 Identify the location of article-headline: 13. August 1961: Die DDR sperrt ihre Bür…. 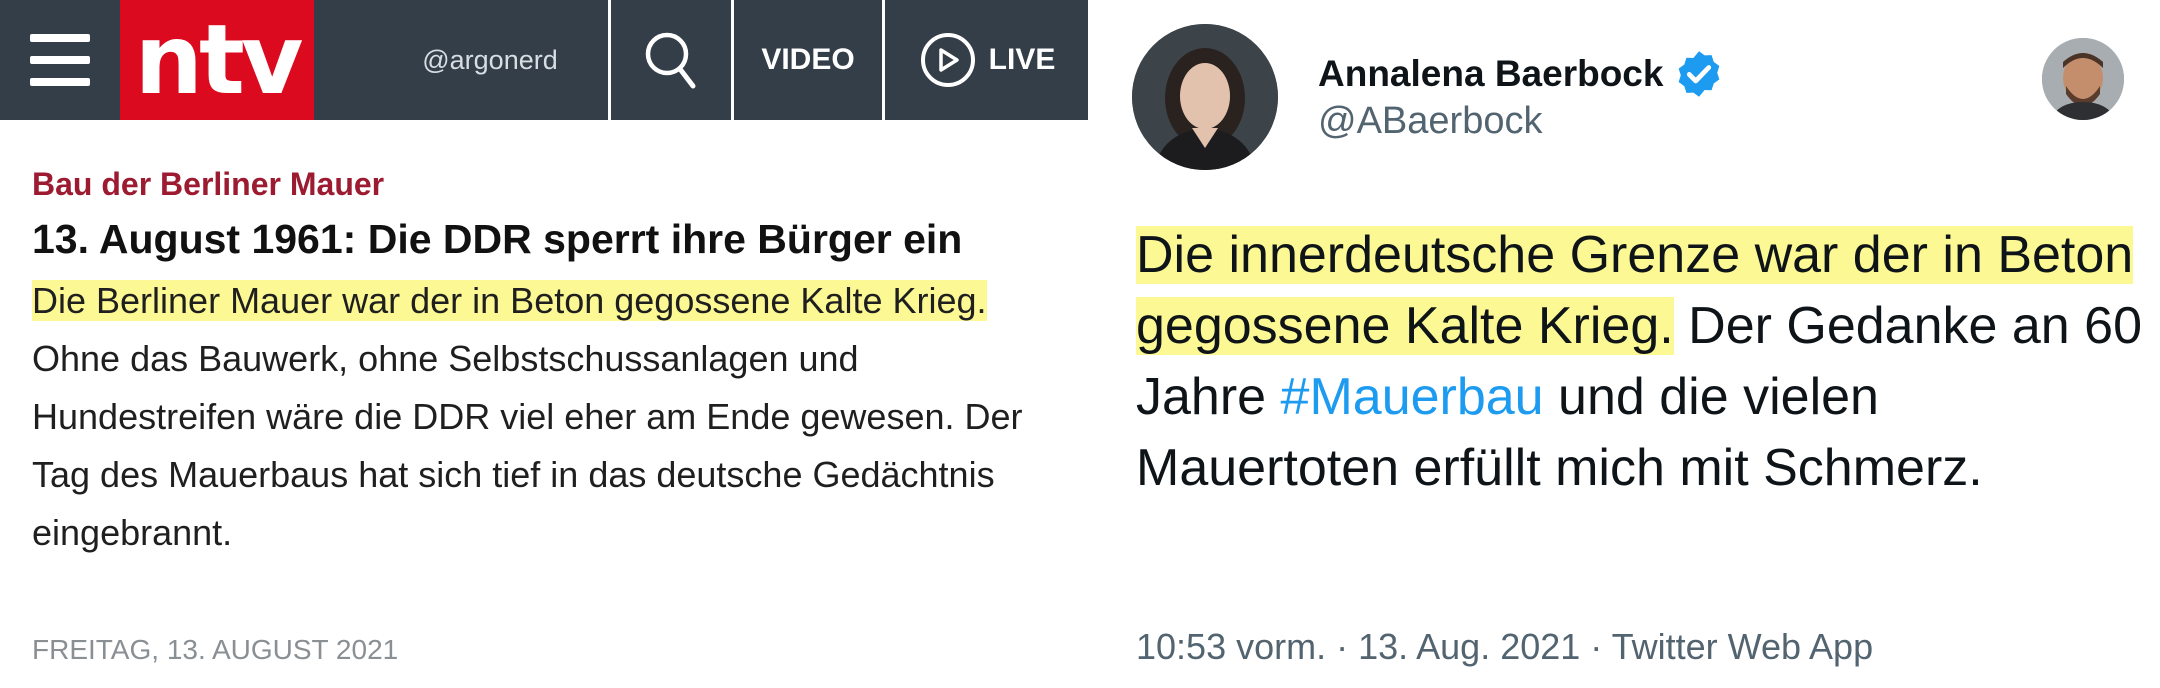
(497, 239).